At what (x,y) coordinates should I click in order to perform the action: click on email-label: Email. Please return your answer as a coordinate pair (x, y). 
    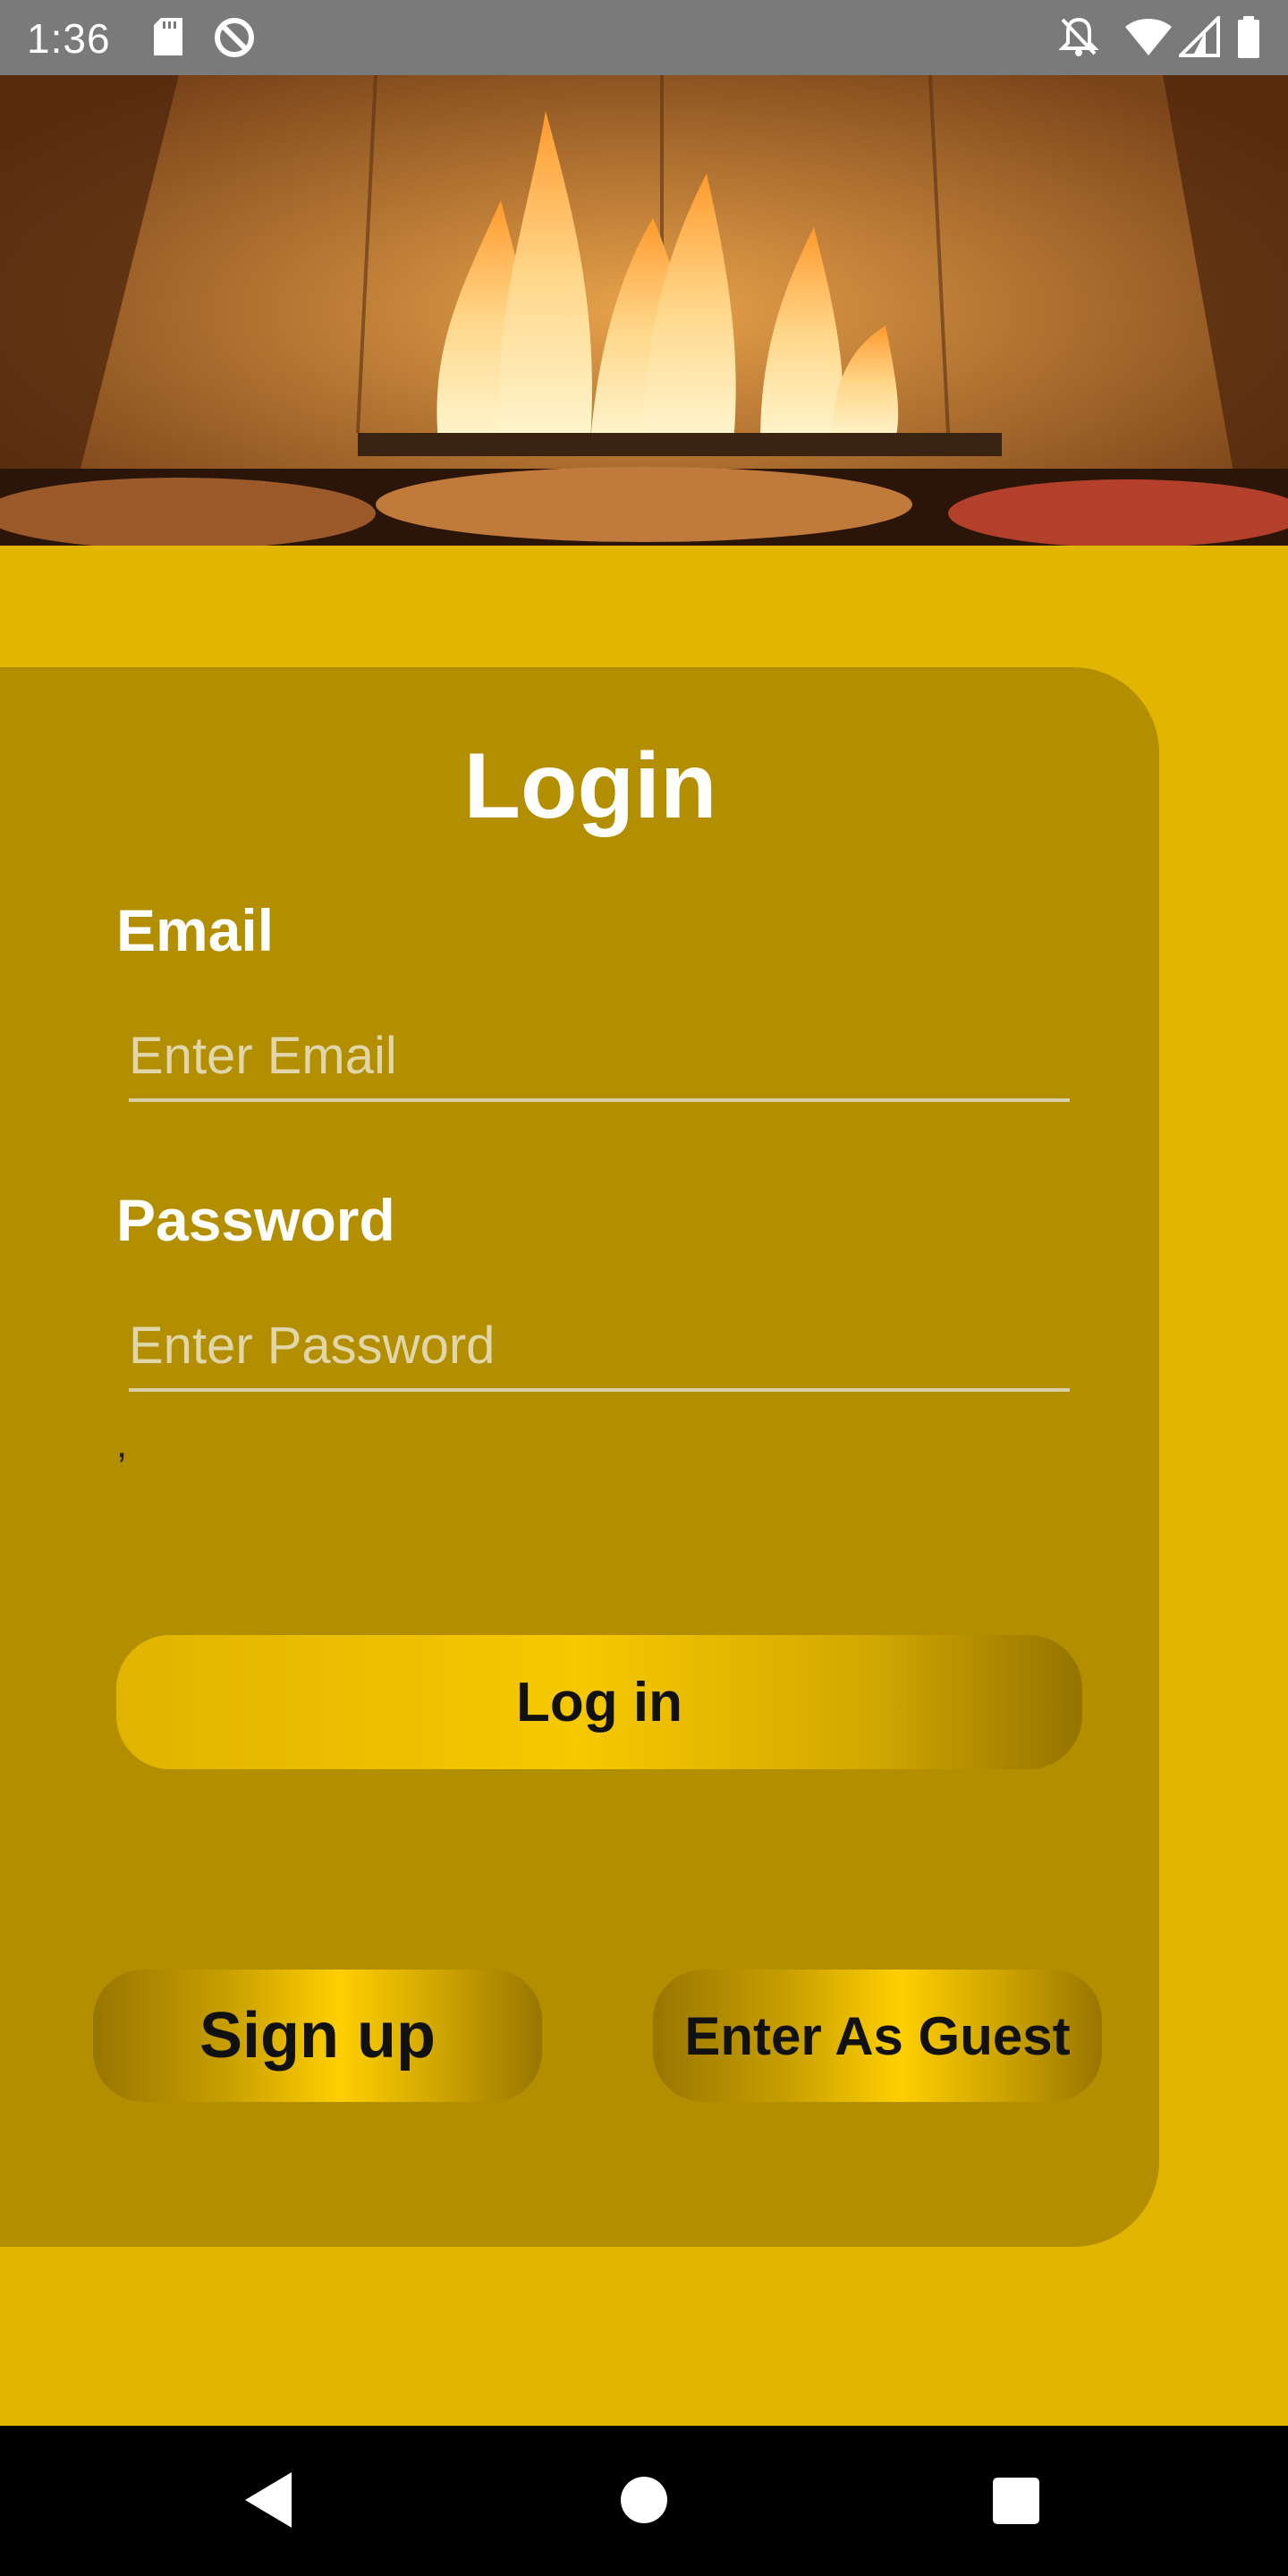
    Looking at the image, I should click on (195, 930).